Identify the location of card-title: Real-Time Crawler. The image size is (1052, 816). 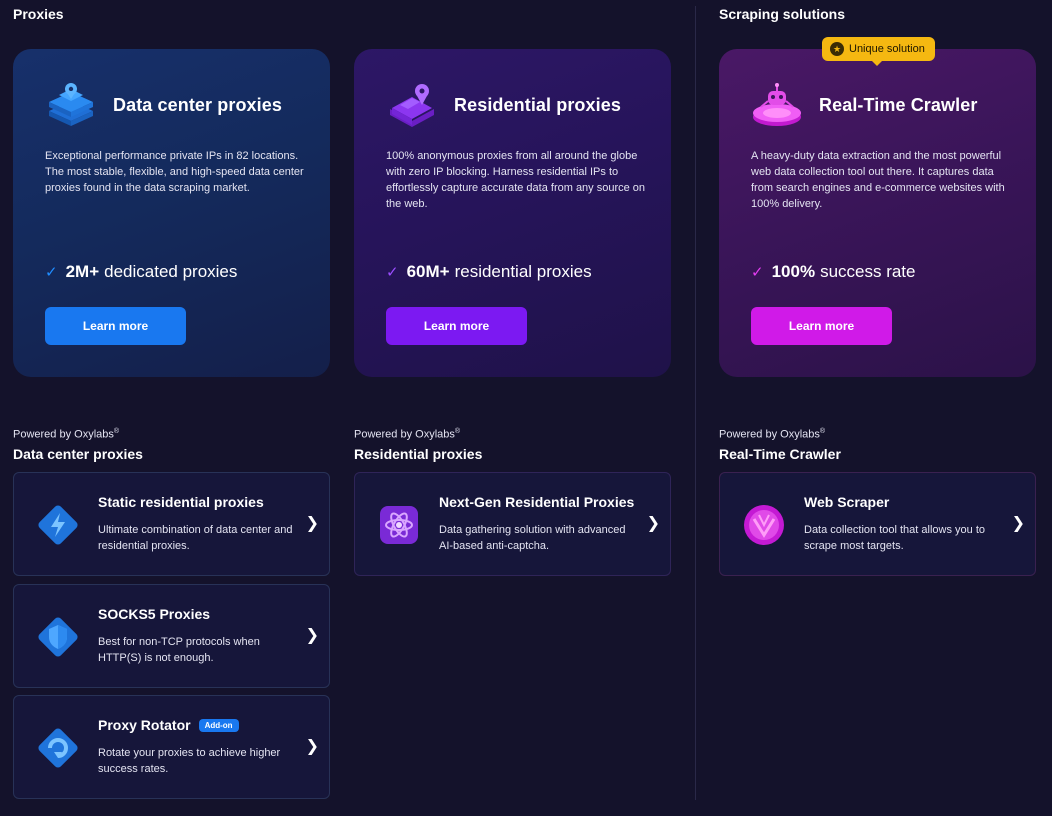
(898, 104).